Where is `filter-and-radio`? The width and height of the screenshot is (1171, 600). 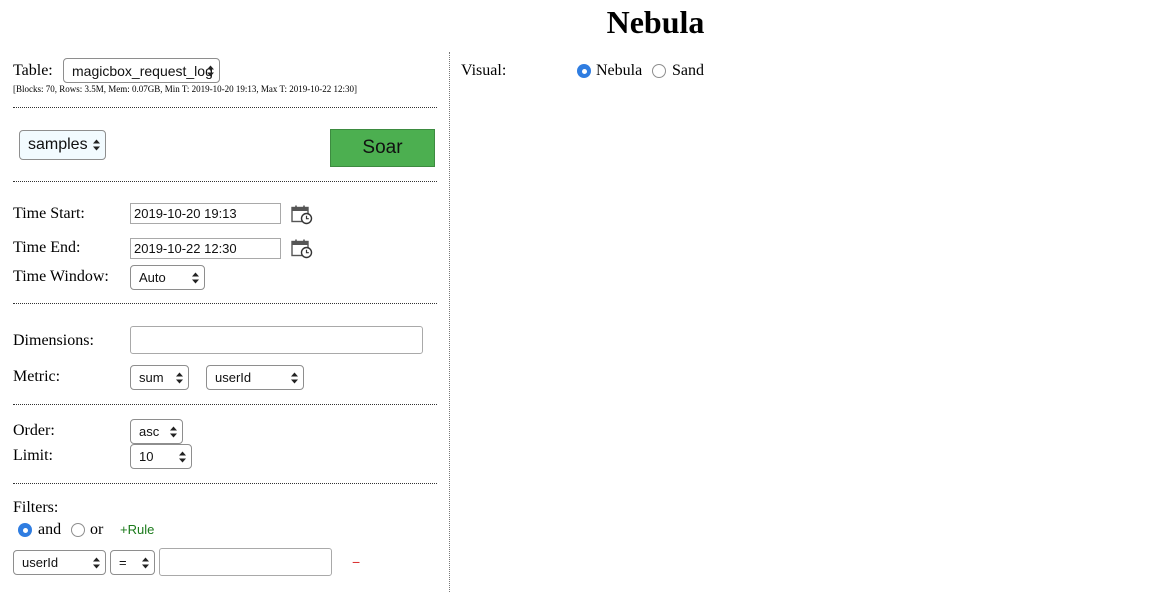
filter-and-radio is located at coordinates (25, 530).